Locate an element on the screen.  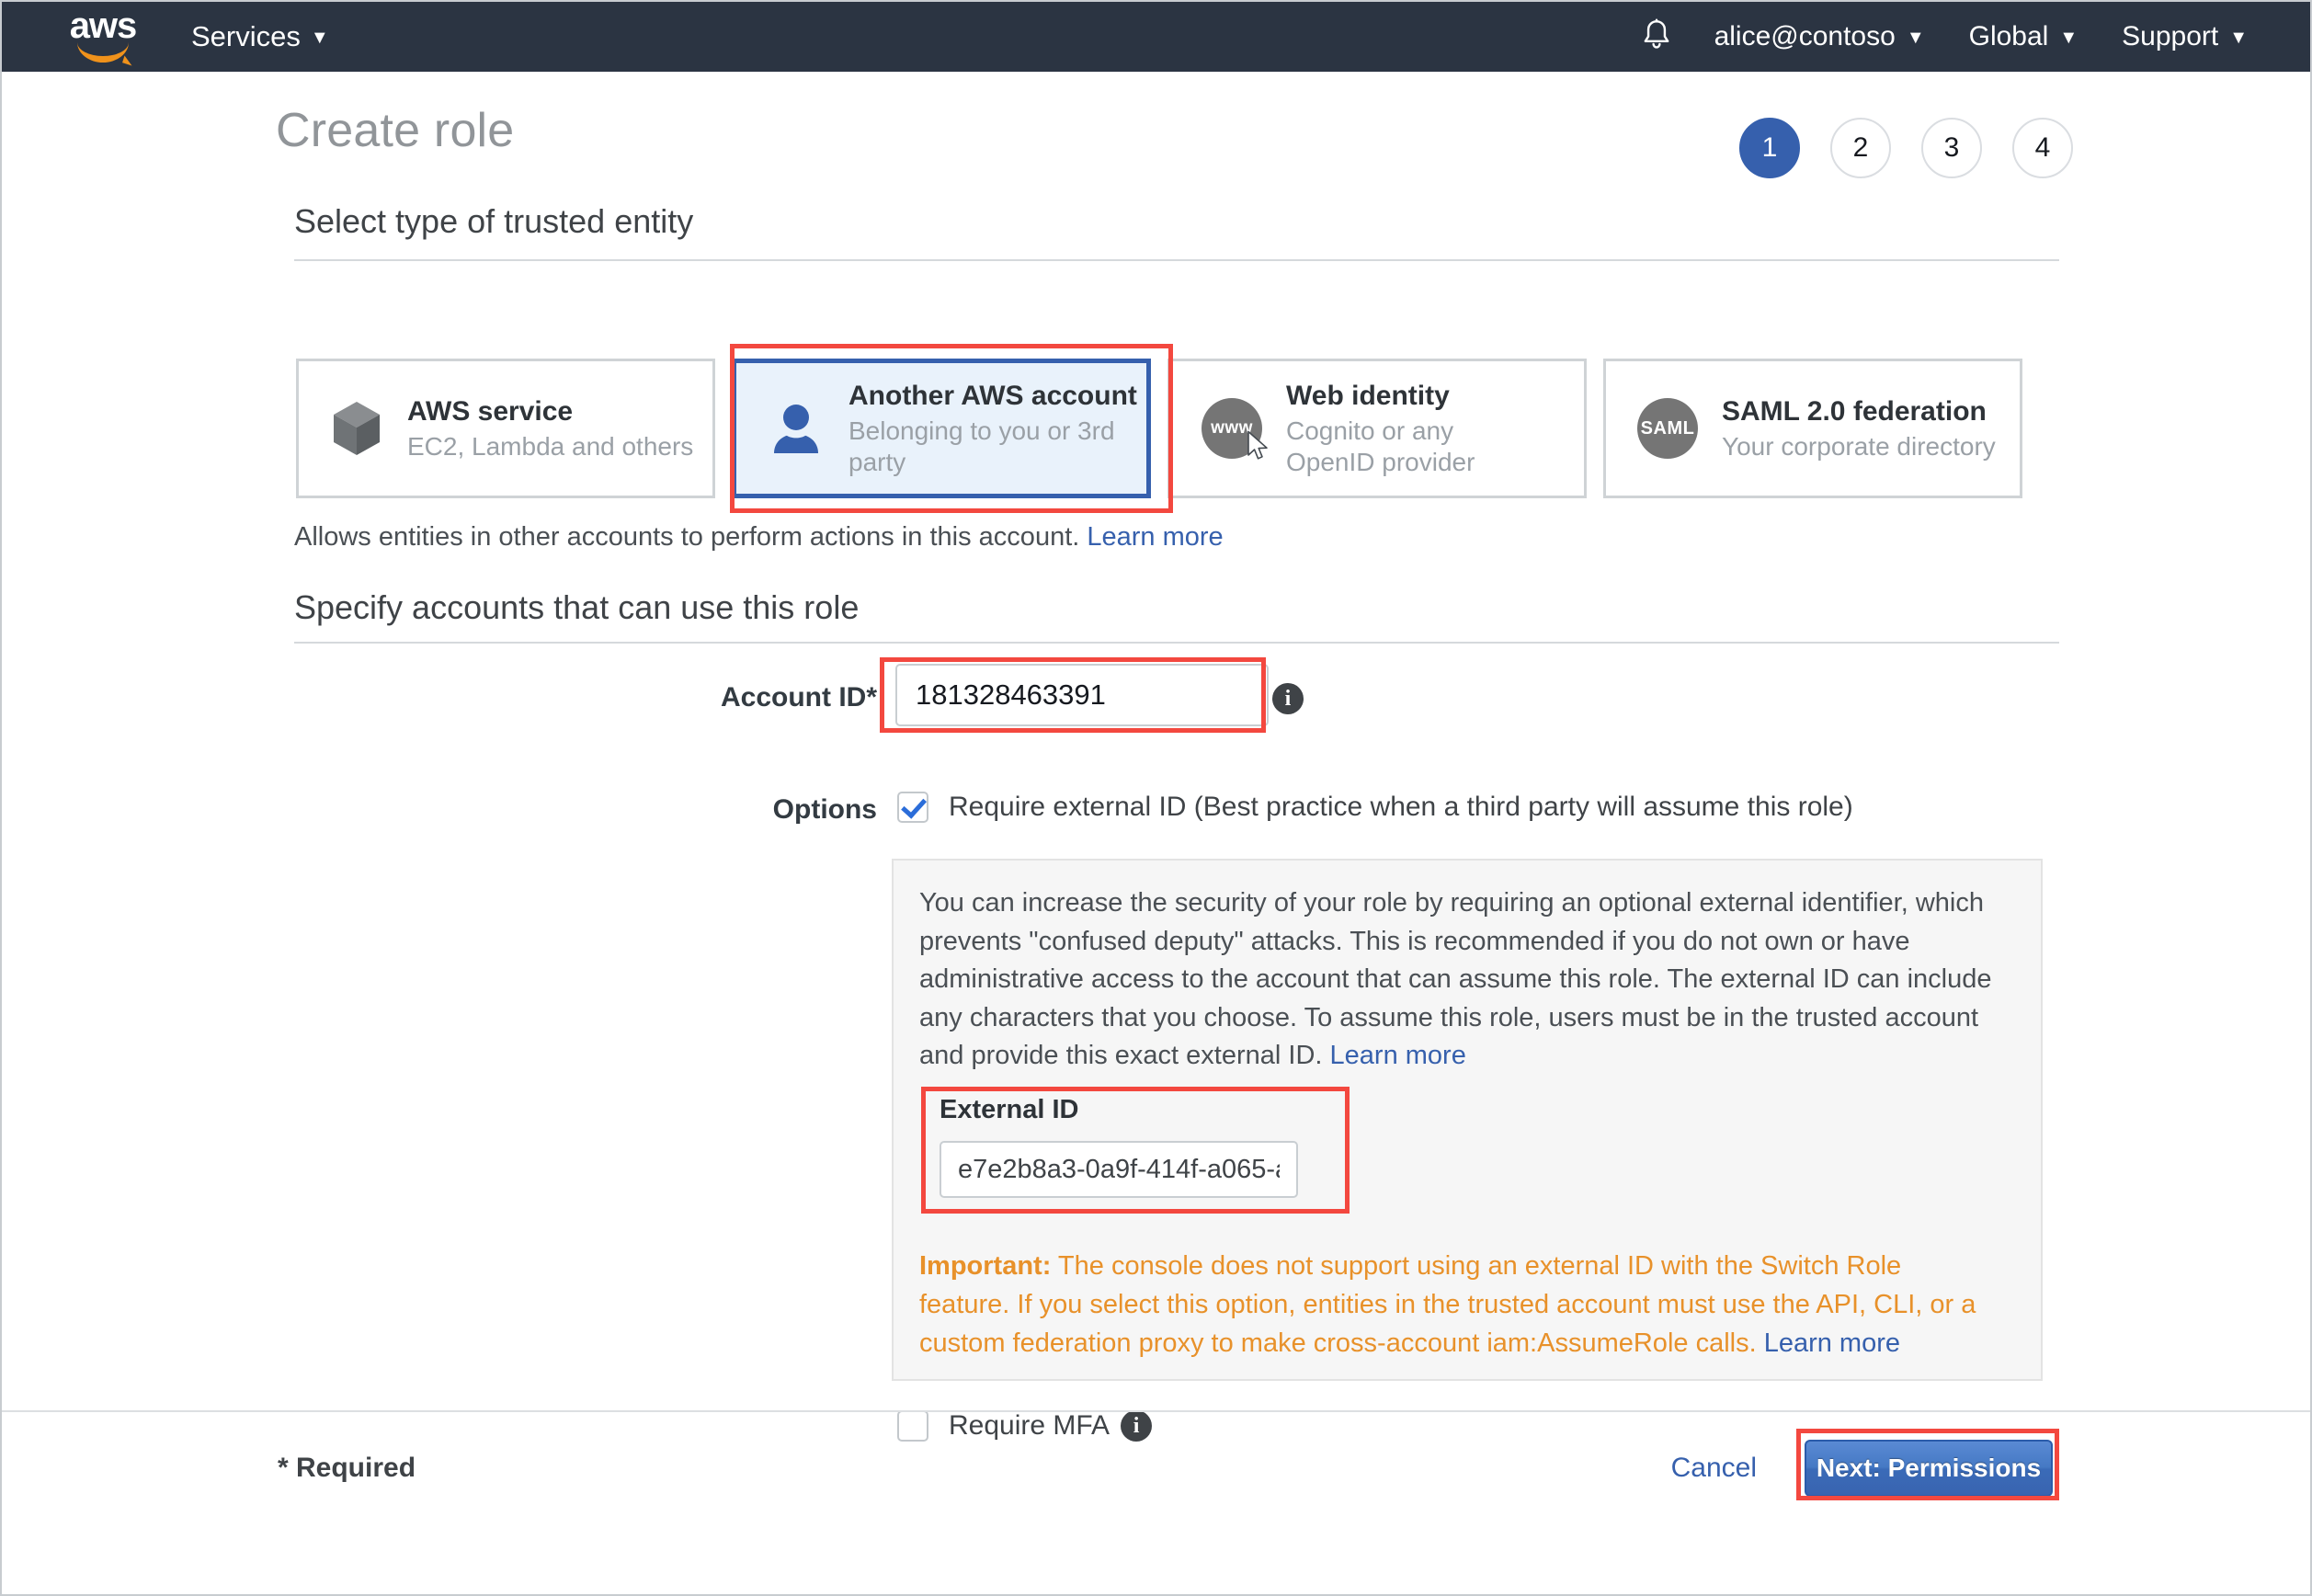
services-menu: Services ▼ is located at coordinates (260, 36).